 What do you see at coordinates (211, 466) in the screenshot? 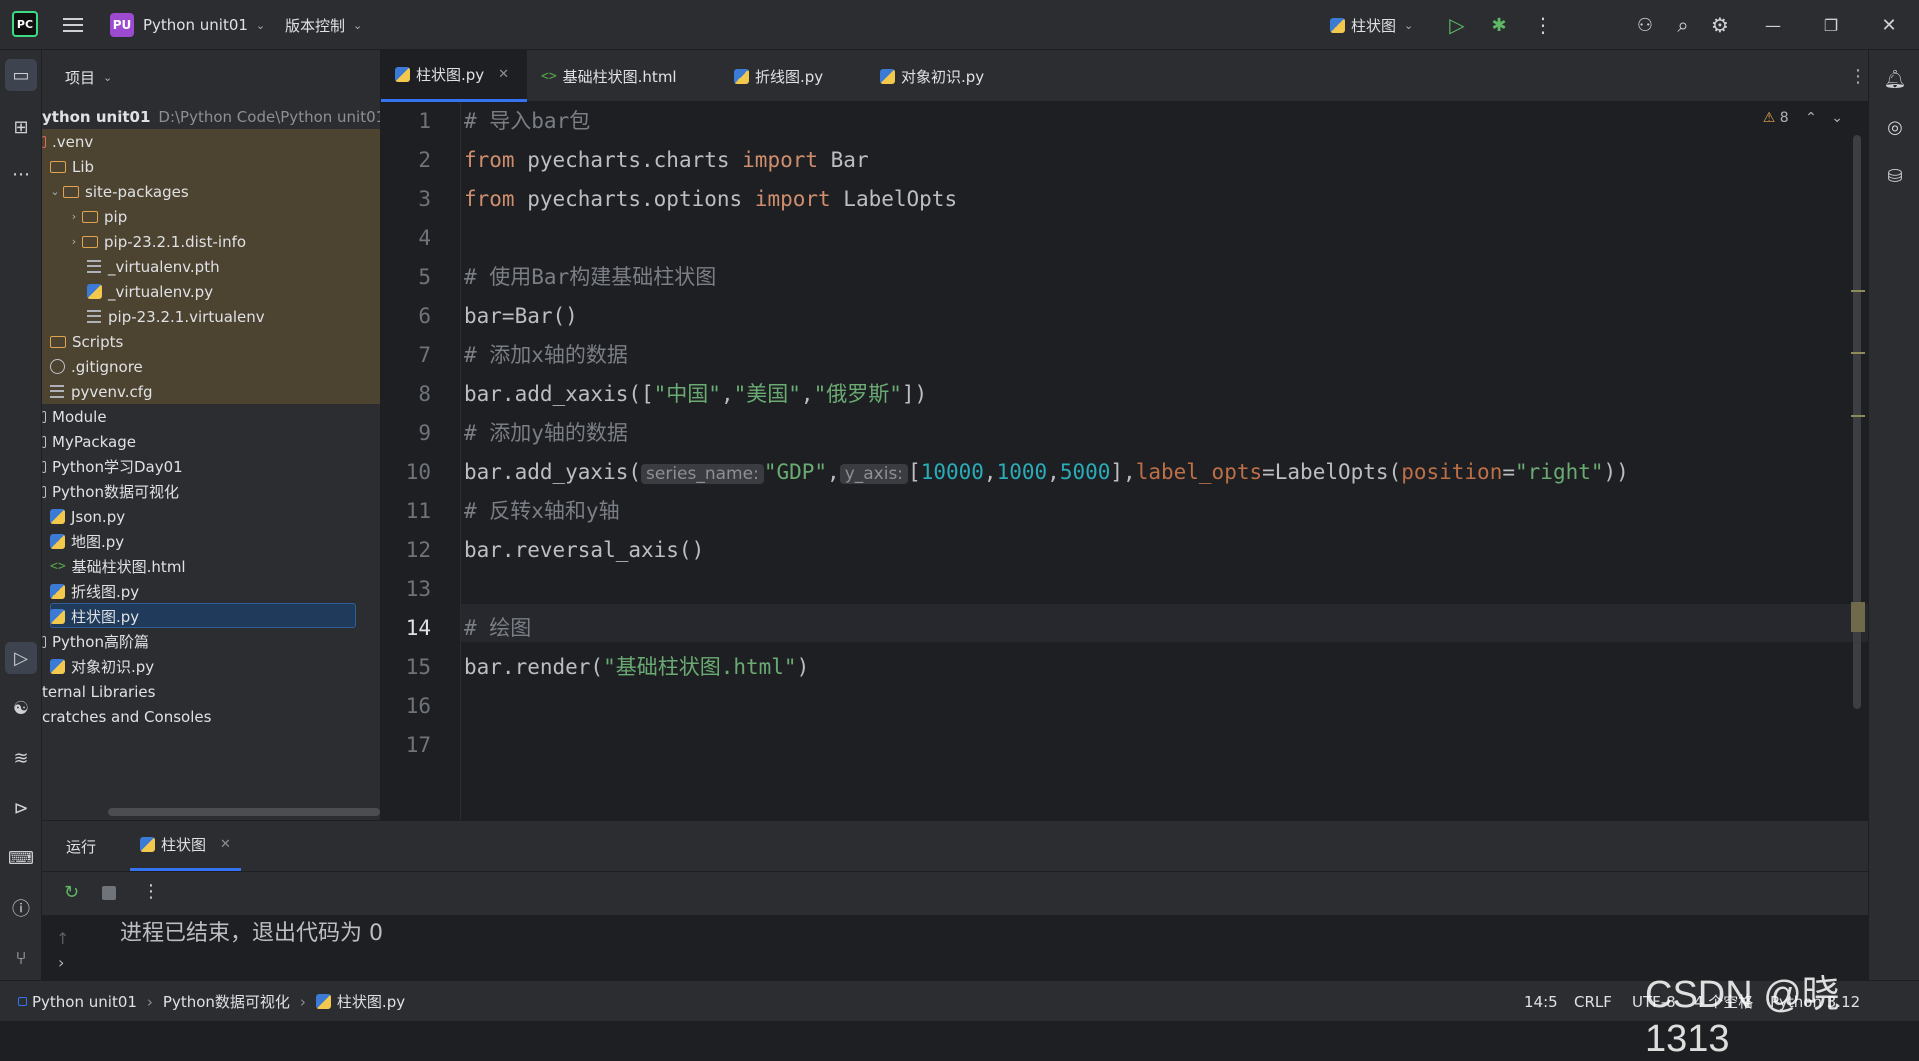
I see `tree-item-day01: Python学习Day01` at bounding box center [211, 466].